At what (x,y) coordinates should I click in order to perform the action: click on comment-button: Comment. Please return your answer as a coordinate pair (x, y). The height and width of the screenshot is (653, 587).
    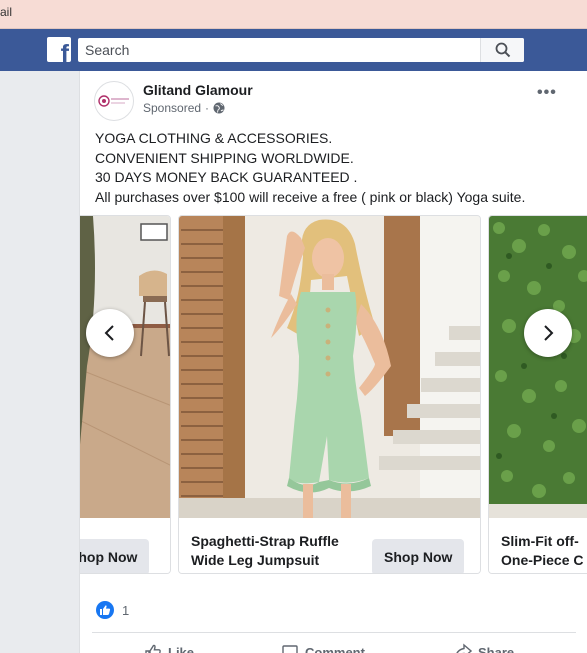
    Looking at the image, I should click on (323, 648).